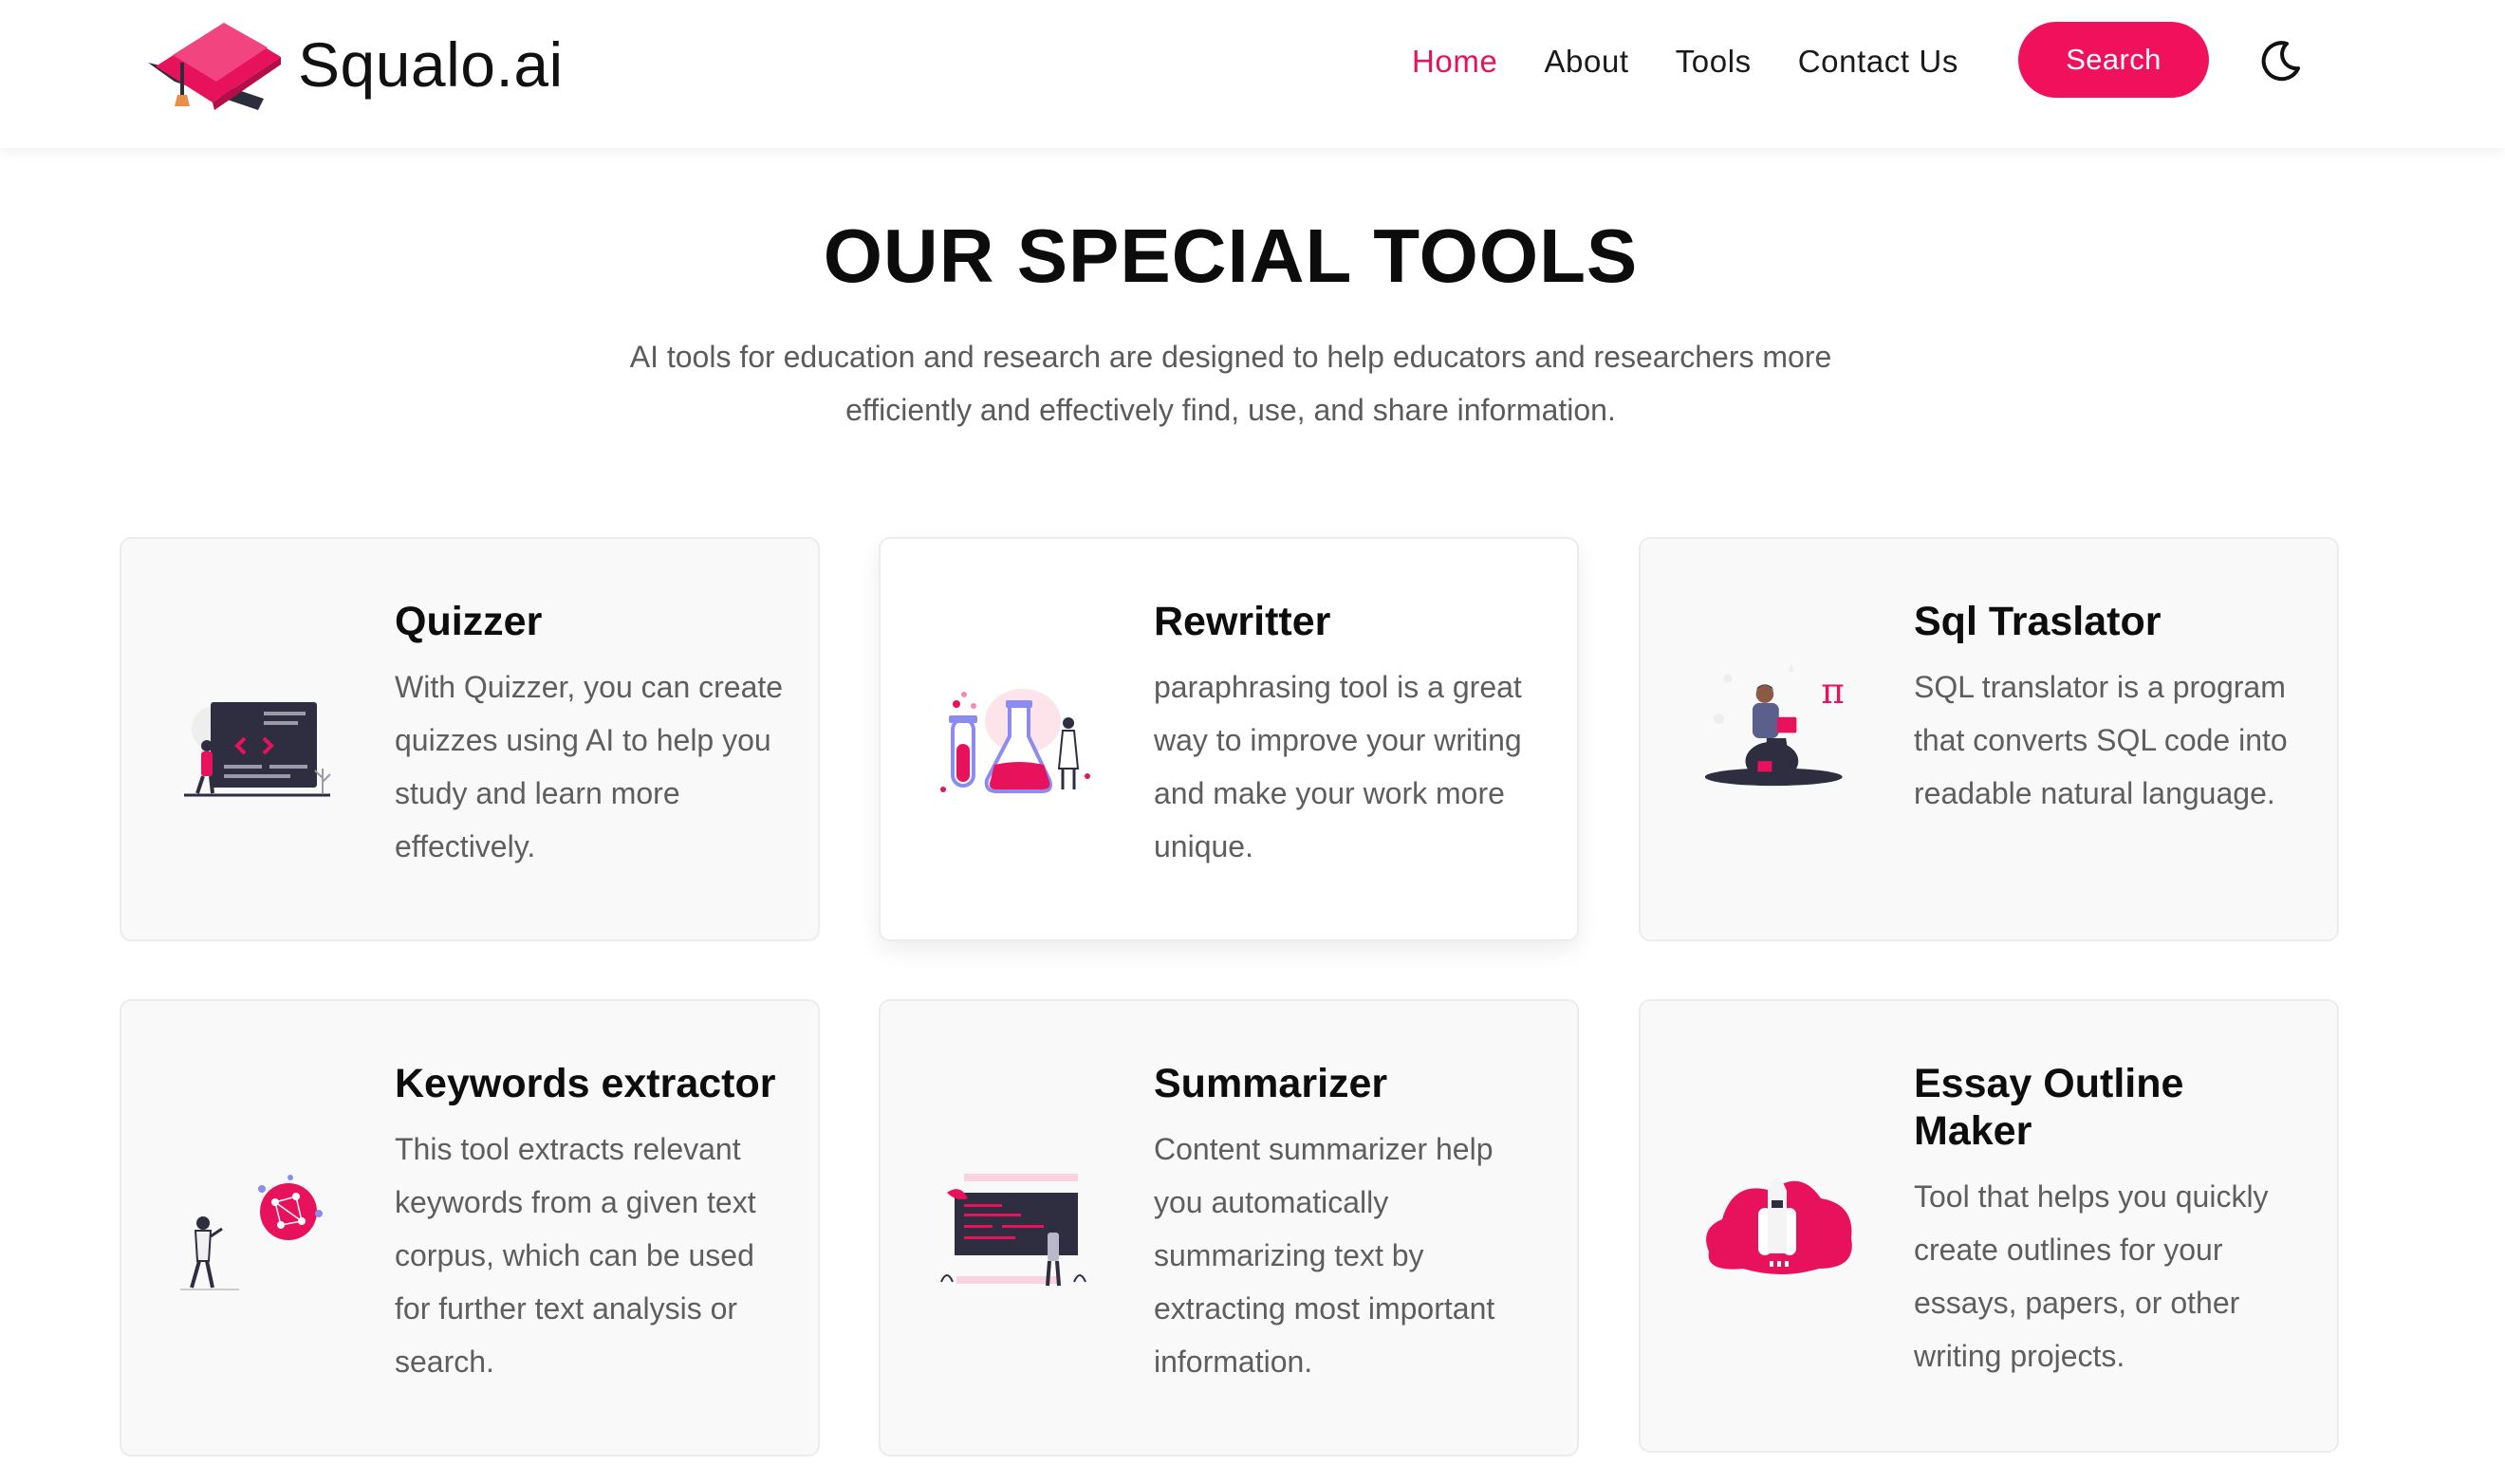 Image resolution: width=2505 pixels, height=1484 pixels. Describe the element at coordinates (258, 749) in the screenshot. I see `code-board-illustration` at that location.